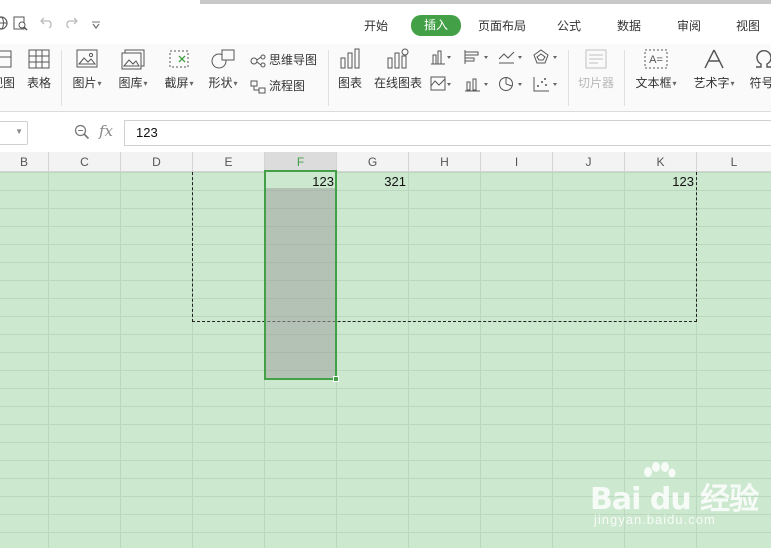  What do you see at coordinates (398, 69) in the screenshot?
I see `online-chart-button: 在线图表` at bounding box center [398, 69].